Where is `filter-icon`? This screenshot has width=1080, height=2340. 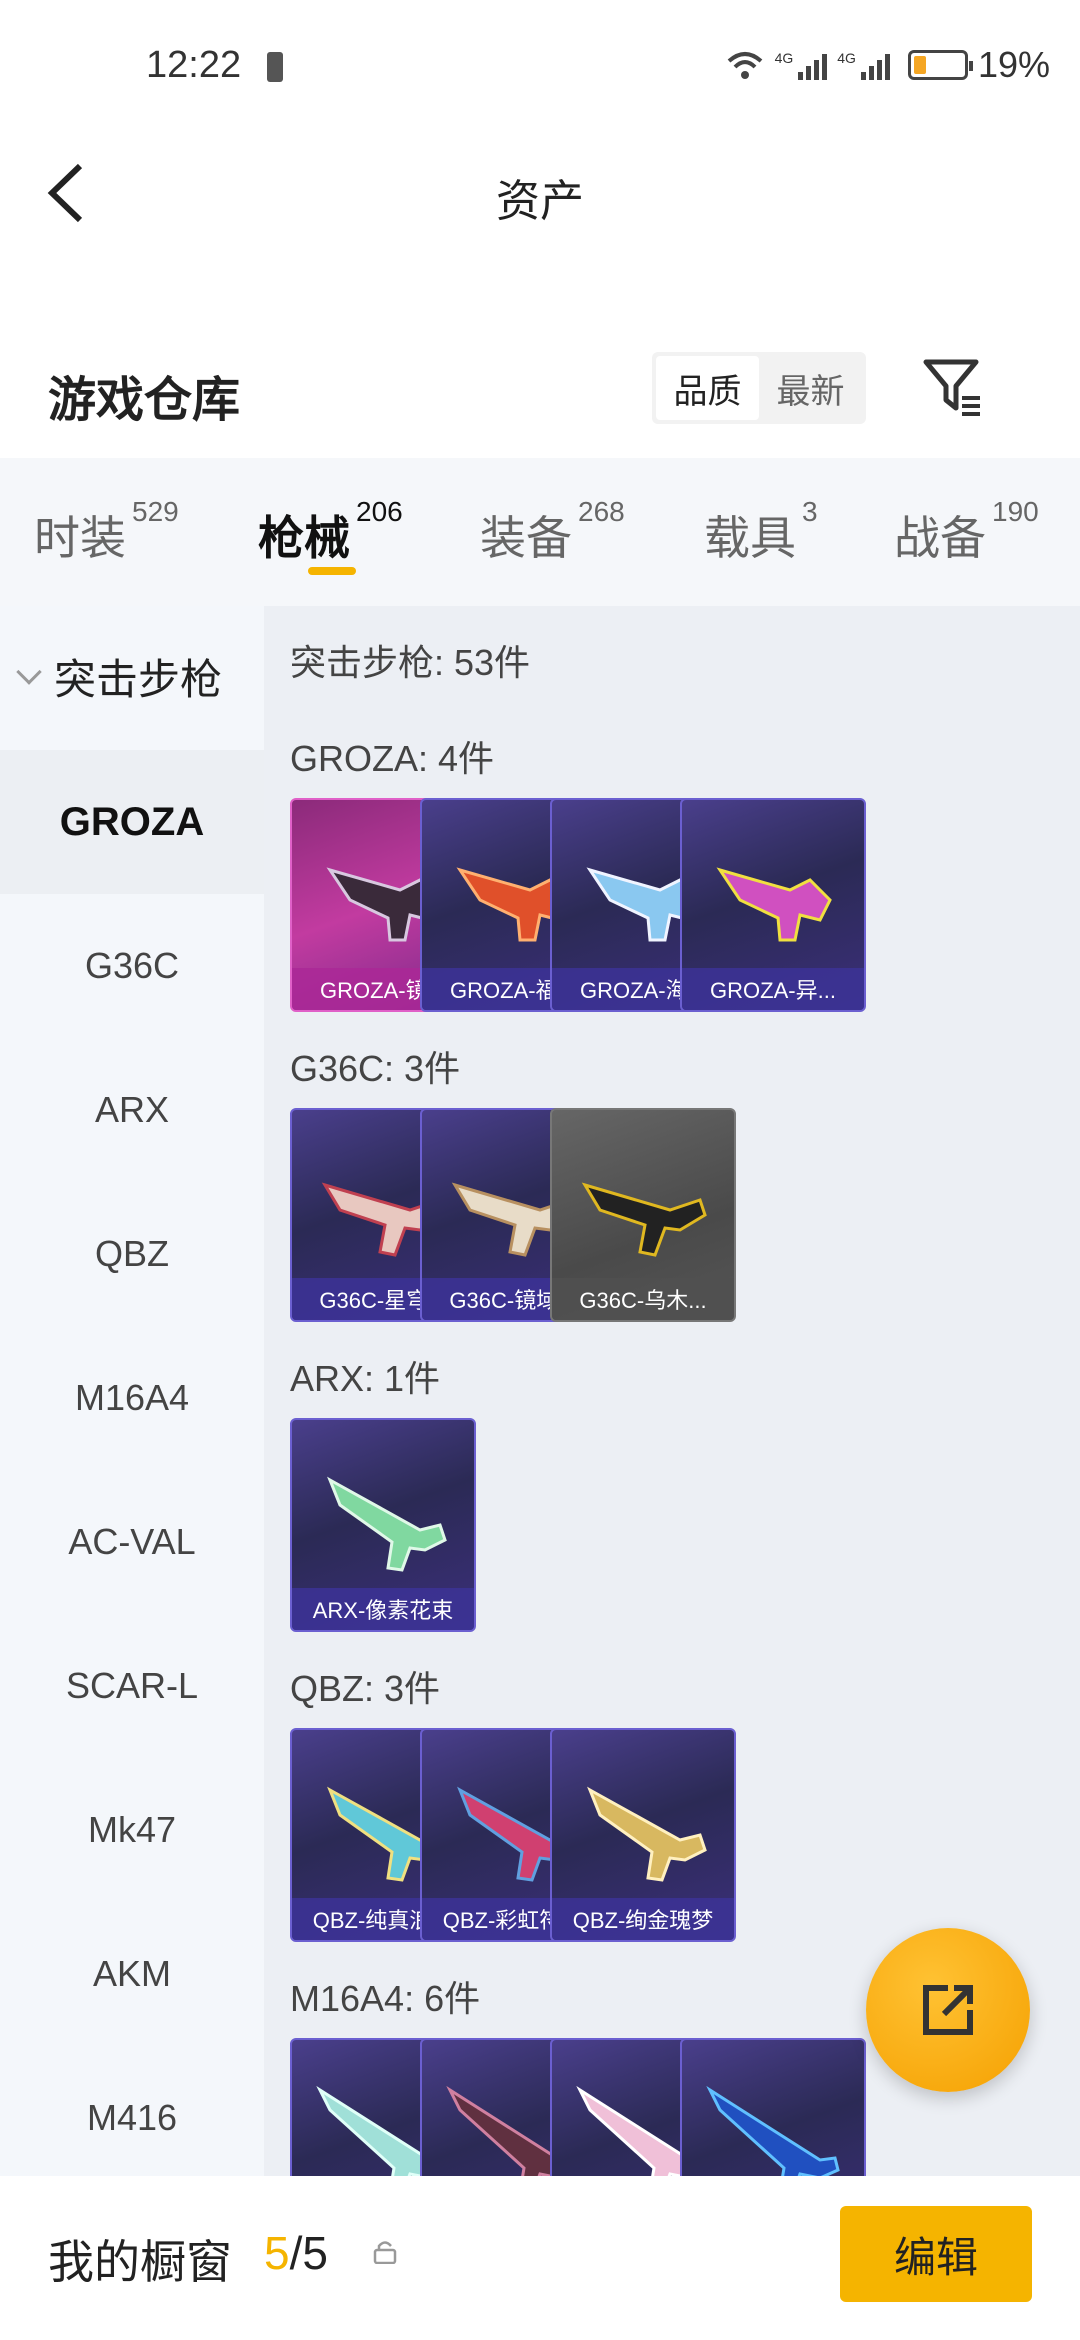
filter-icon is located at coordinates (951, 387).